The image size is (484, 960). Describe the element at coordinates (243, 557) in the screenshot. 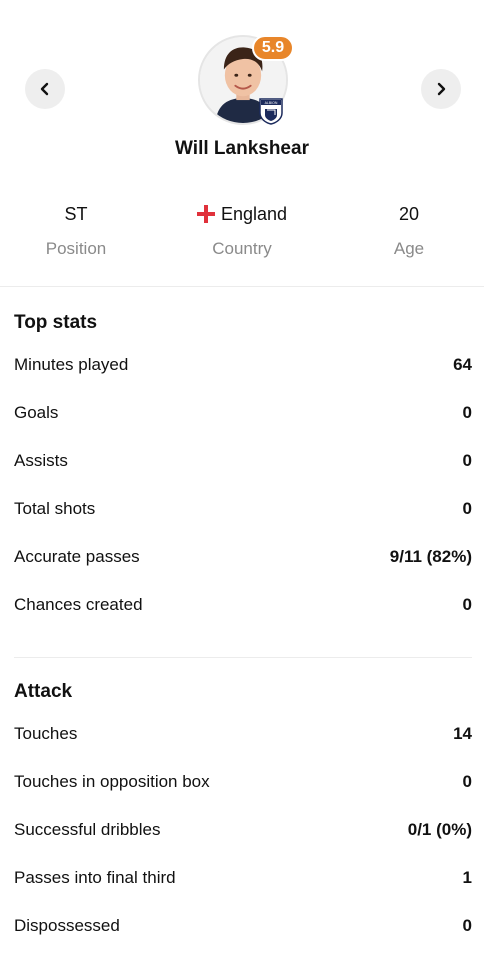

I see `stat-row-accurate-passes: Accurate passes 9/11 (82%)` at that location.